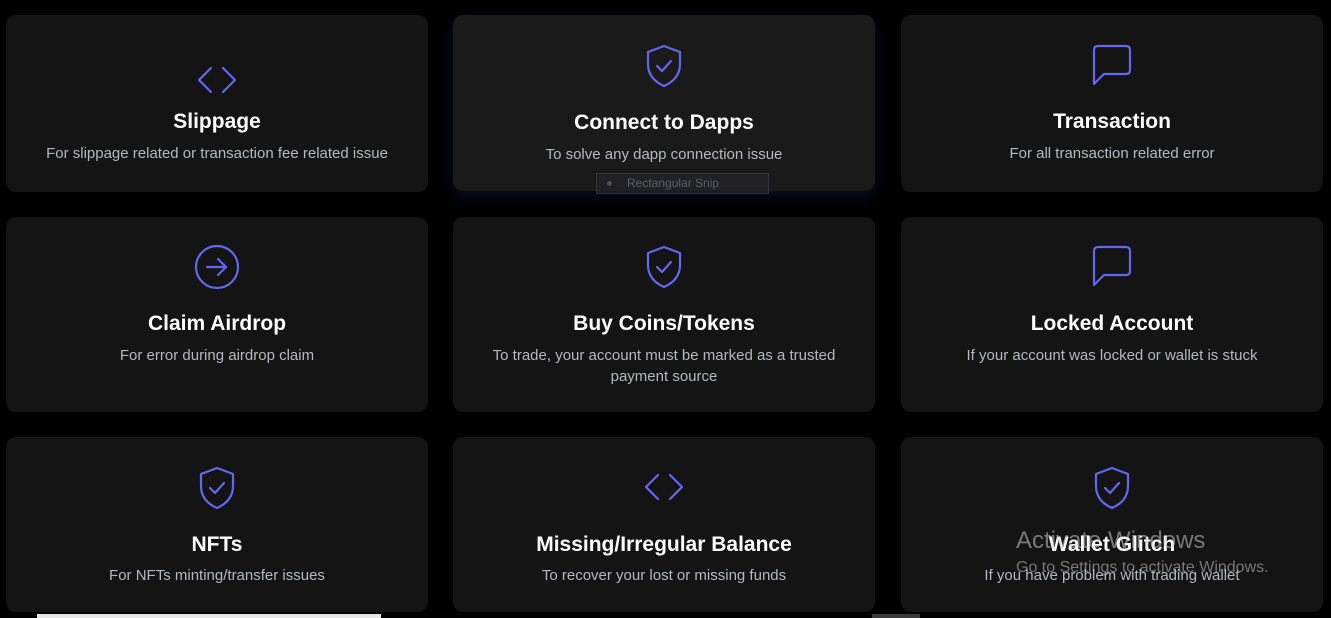 The image size is (1331, 618). I want to click on card-description: To solve any dapp connection issue, so click(664, 154).